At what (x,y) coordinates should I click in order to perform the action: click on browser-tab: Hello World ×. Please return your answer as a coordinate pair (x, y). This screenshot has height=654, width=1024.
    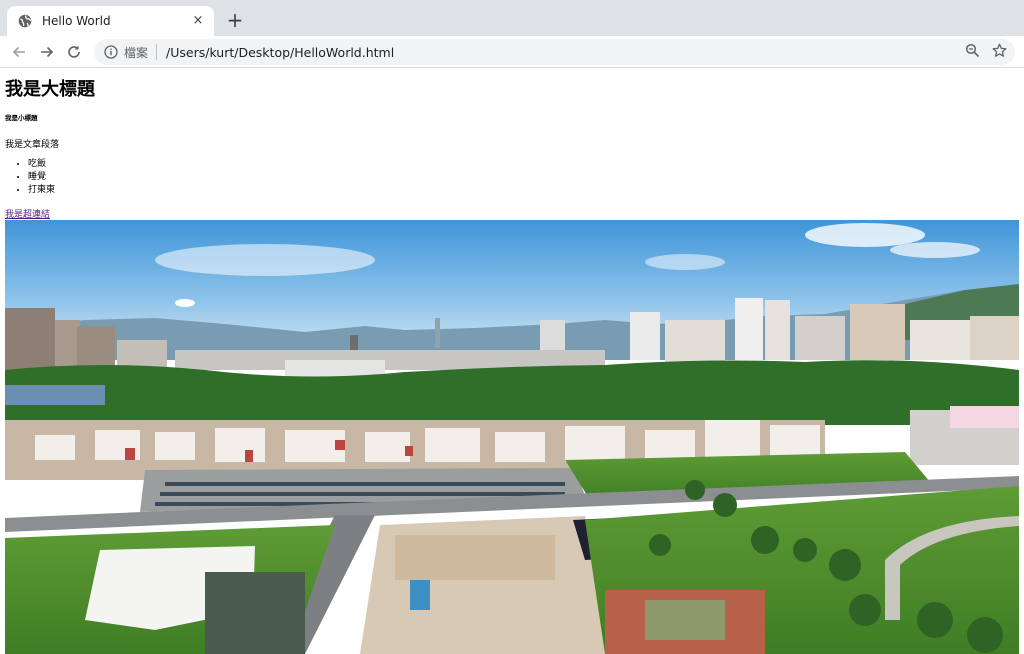
    Looking at the image, I should click on (110, 21).